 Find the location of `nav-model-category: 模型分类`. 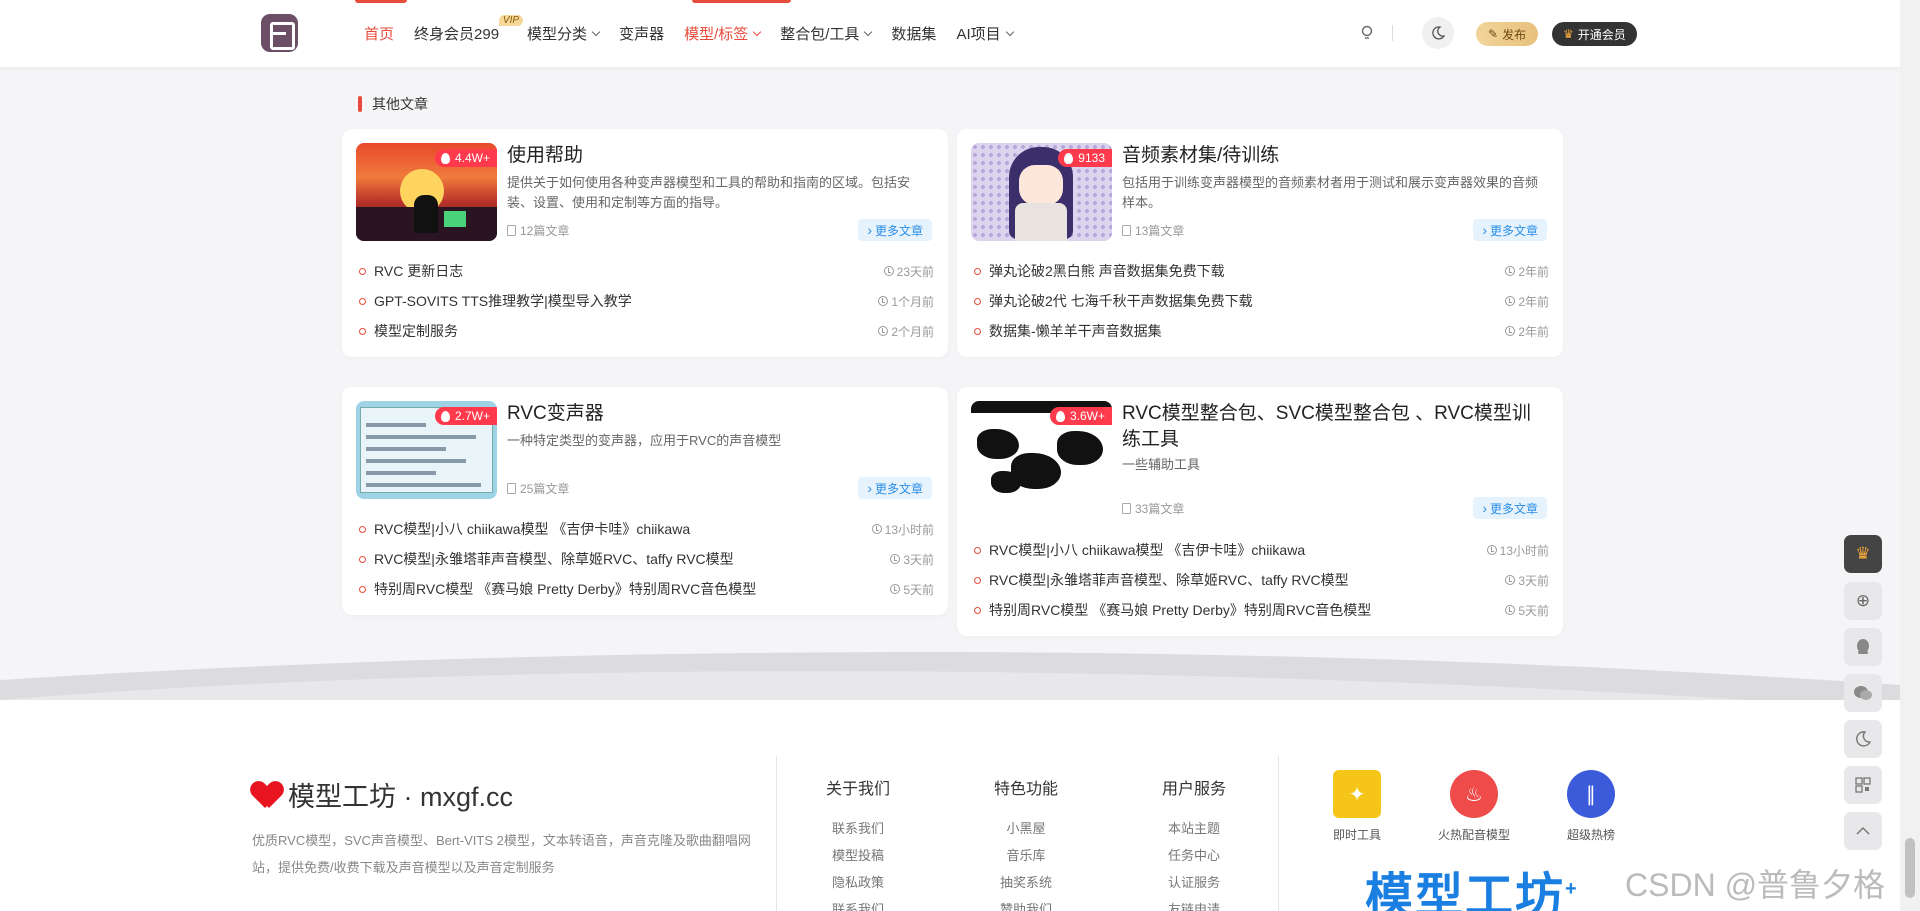

nav-model-category: 模型分类 is located at coordinates (564, 33).